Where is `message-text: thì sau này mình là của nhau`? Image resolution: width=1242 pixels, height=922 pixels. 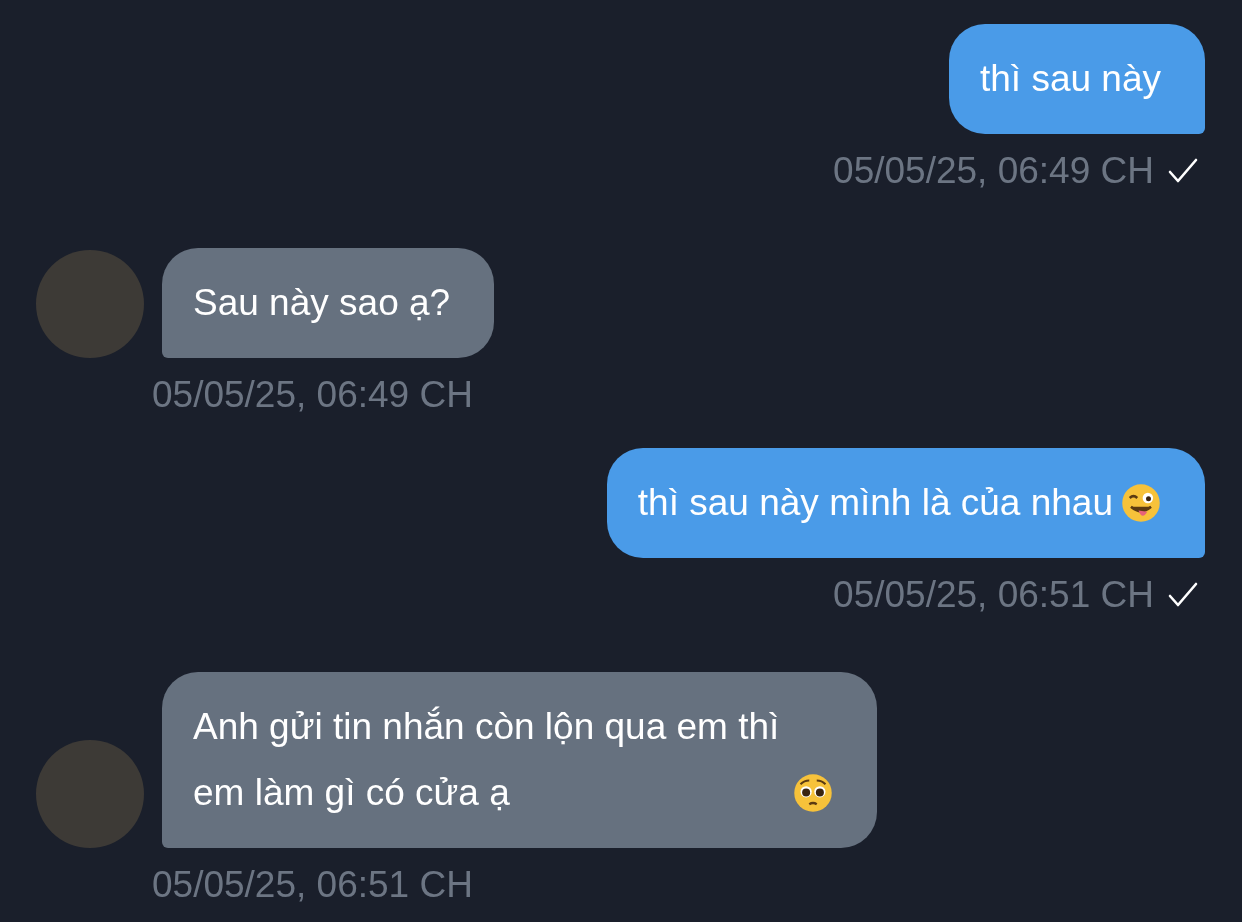
message-text: thì sau này mình là của nhau is located at coordinates (875, 503).